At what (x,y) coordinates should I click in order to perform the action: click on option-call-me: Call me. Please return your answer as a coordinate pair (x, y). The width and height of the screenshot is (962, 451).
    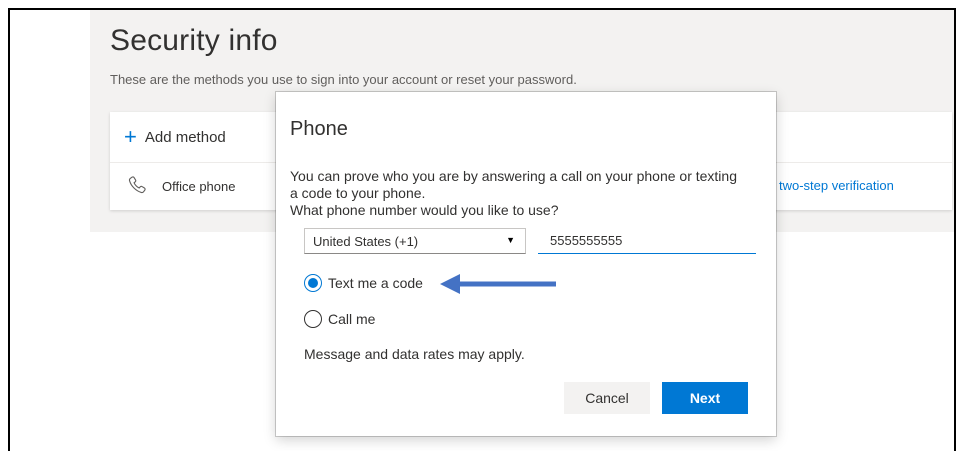
    Looking at the image, I should click on (339, 319).